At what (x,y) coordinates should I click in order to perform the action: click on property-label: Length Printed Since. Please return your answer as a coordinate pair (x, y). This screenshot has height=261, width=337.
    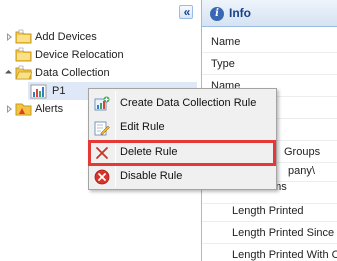
    Looking at the image, I should click on (283, 233).